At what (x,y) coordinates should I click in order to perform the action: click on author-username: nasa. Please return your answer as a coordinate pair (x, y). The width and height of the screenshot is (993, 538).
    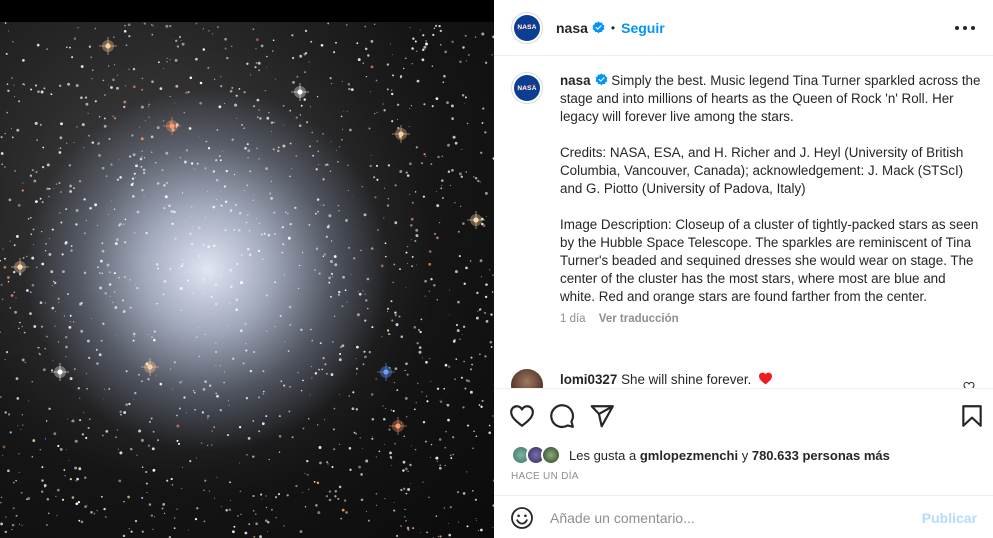
    Looking at the image, I should click on (572, 28).